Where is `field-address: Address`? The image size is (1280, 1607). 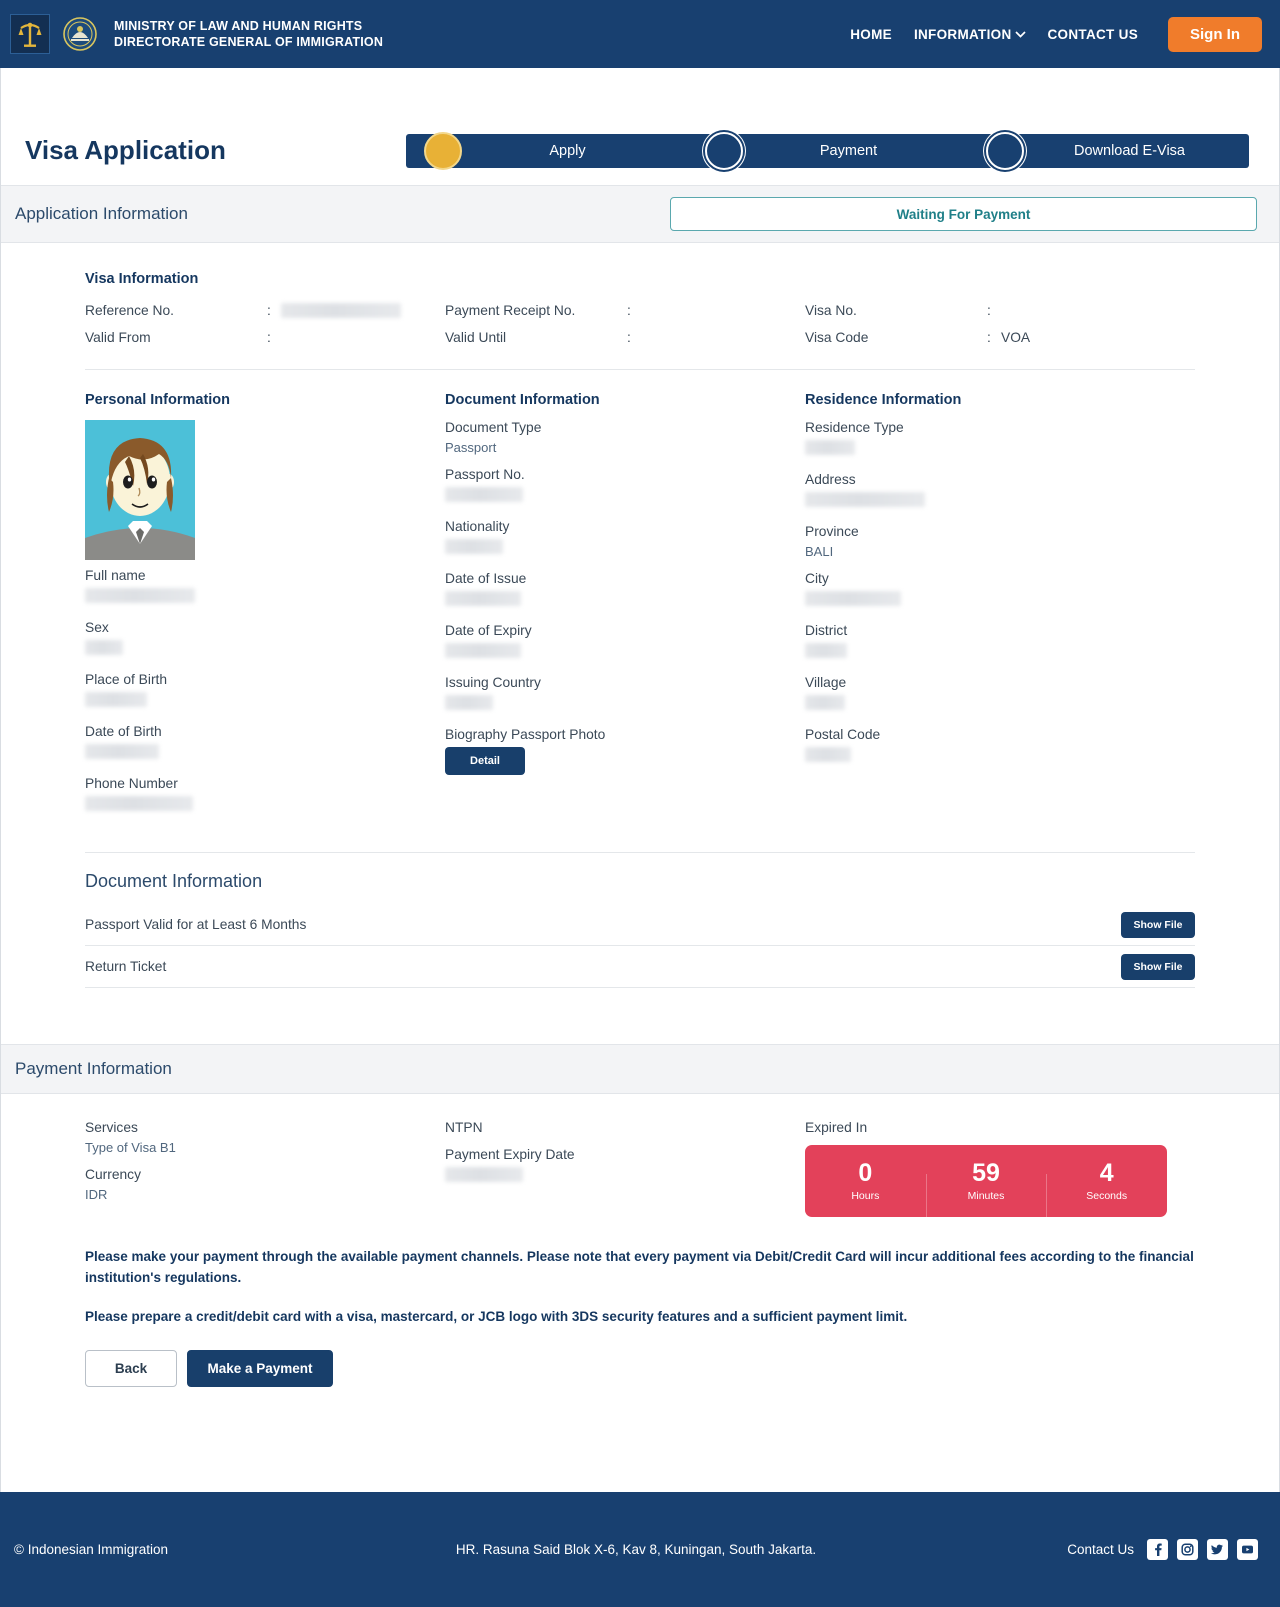 field-address: Address is located at coordinates (1000, 492).